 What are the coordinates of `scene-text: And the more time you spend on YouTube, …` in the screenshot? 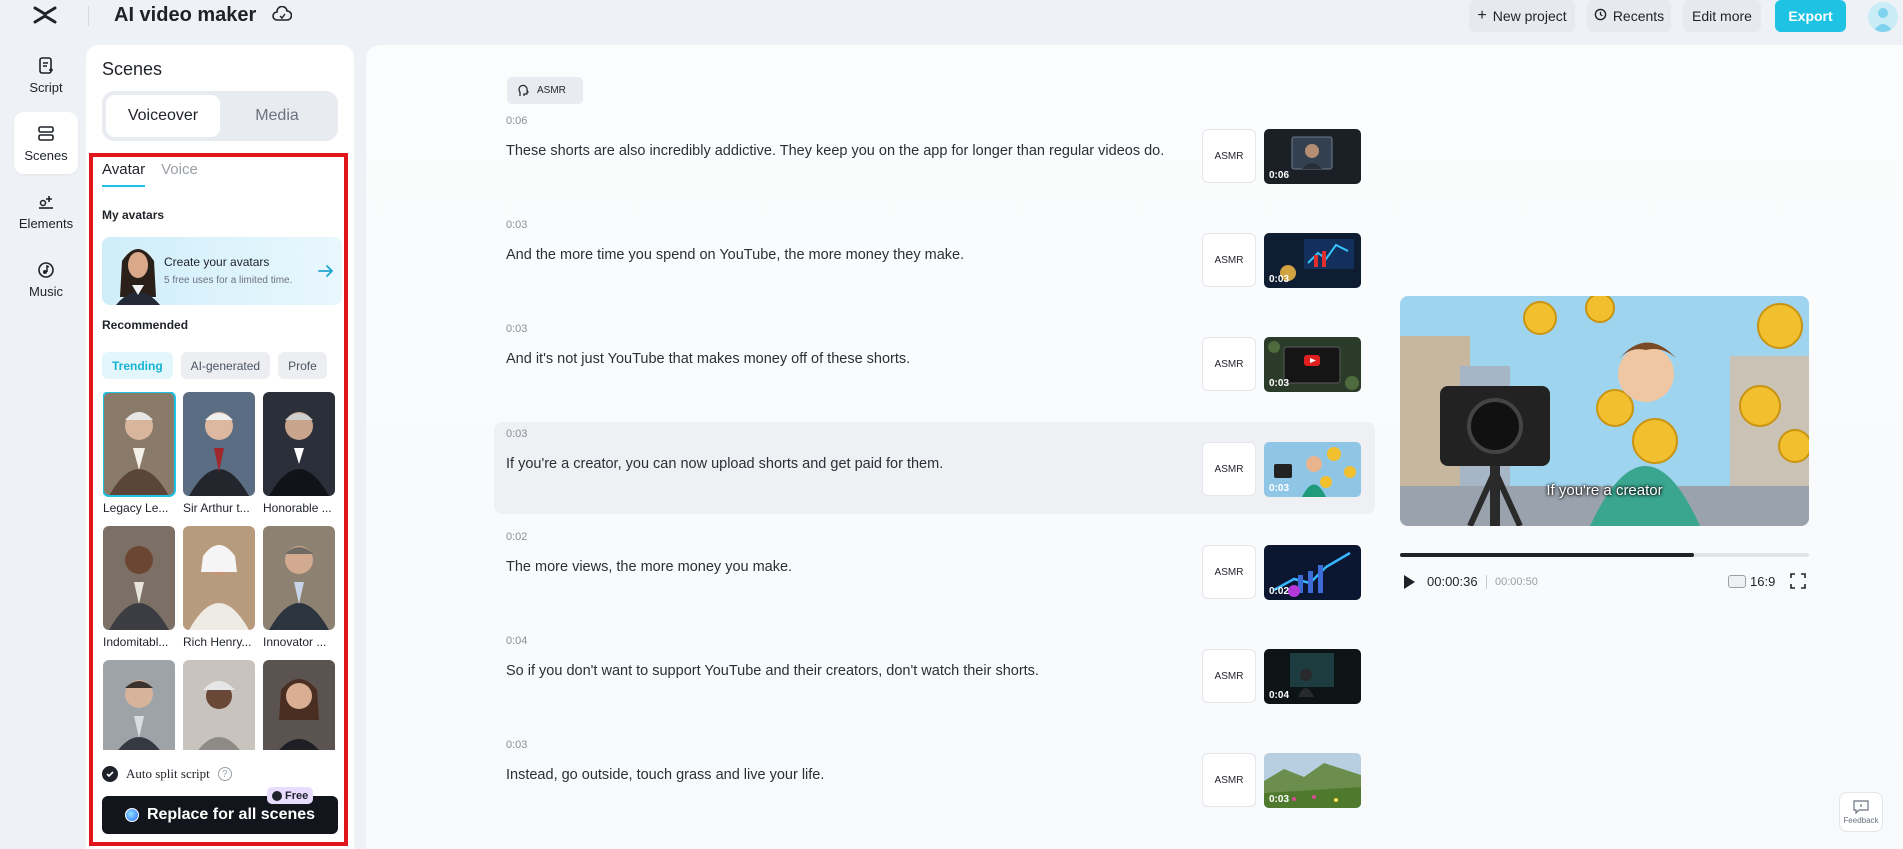 It's located at (735, 255).